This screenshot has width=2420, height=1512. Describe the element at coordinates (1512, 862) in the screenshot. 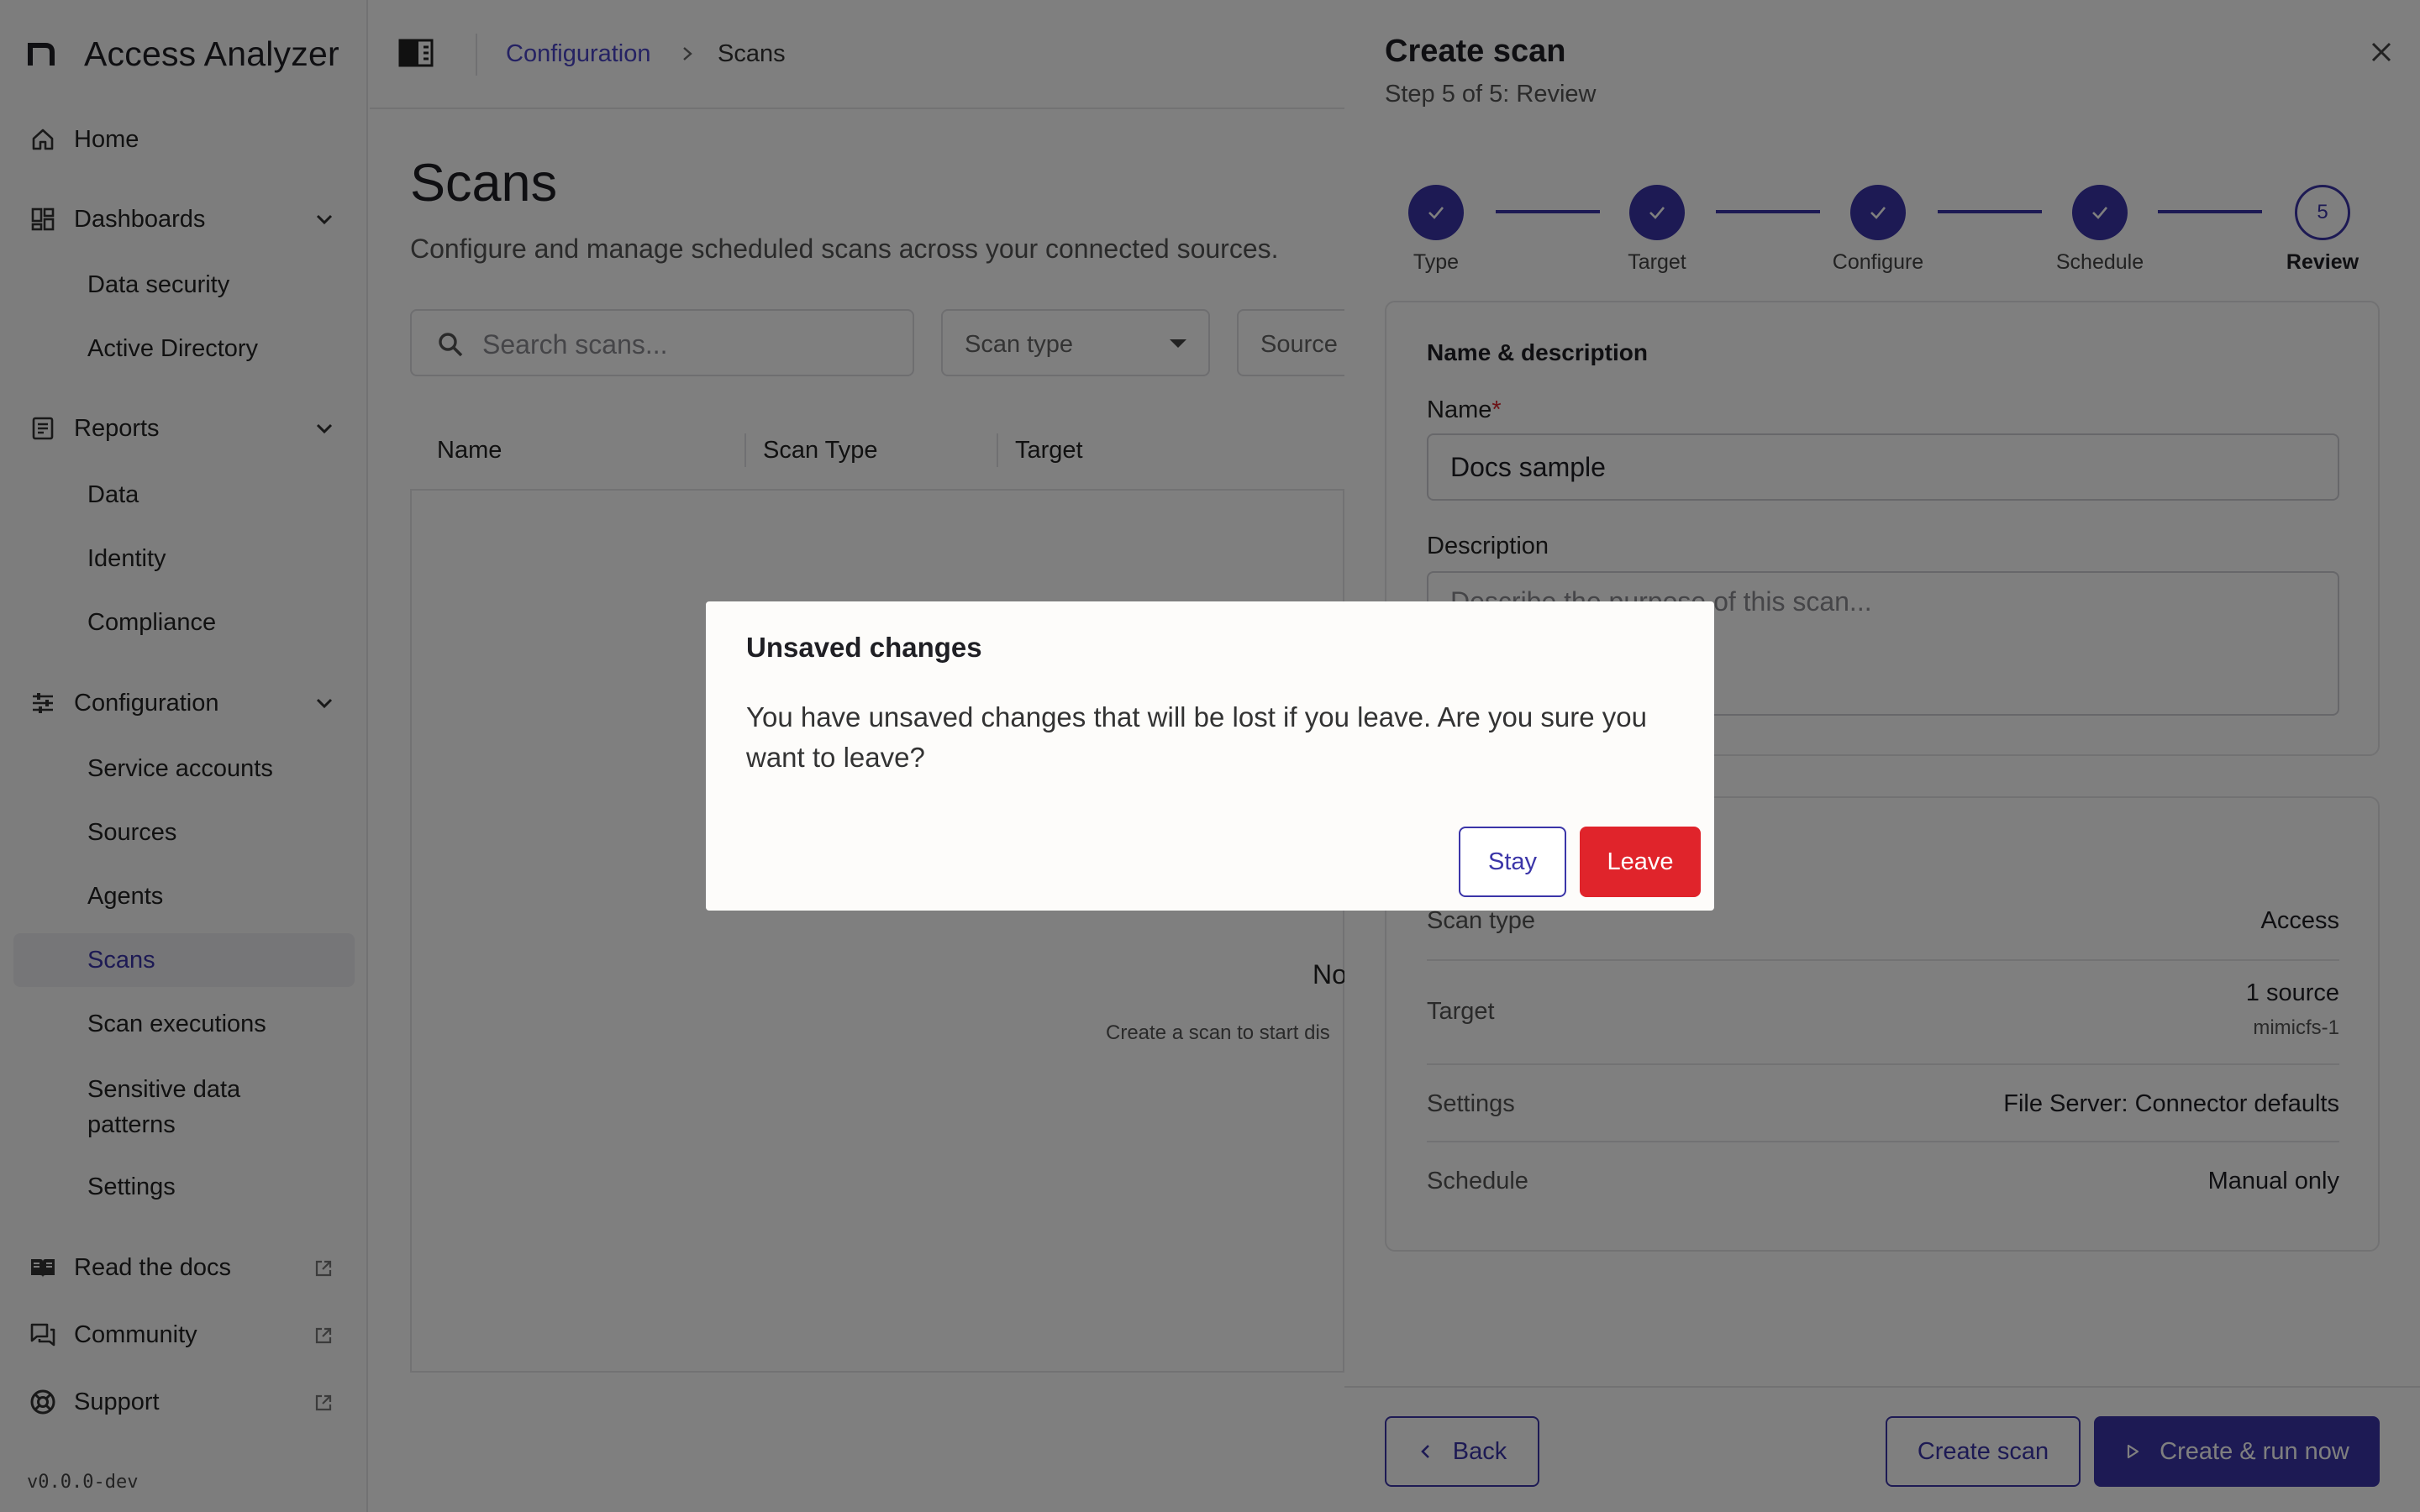

I see `stay-button: Stay` at that location.